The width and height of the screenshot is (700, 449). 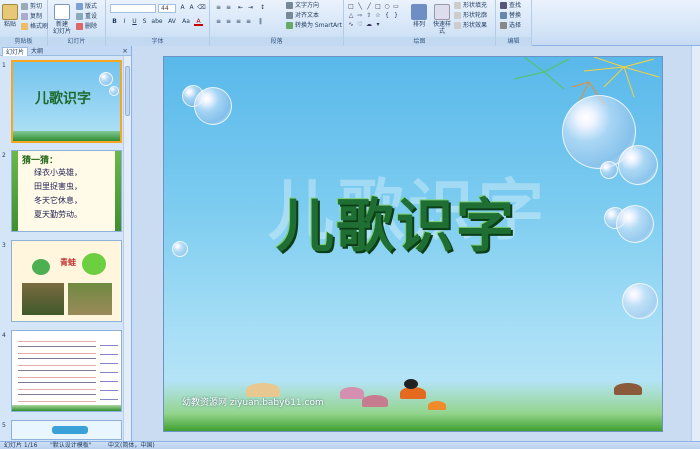 What do you see at coordinates (378, 24) in the screenshot?
I see `more-shapes-icon: ▾` at bounding box center [378, 24].